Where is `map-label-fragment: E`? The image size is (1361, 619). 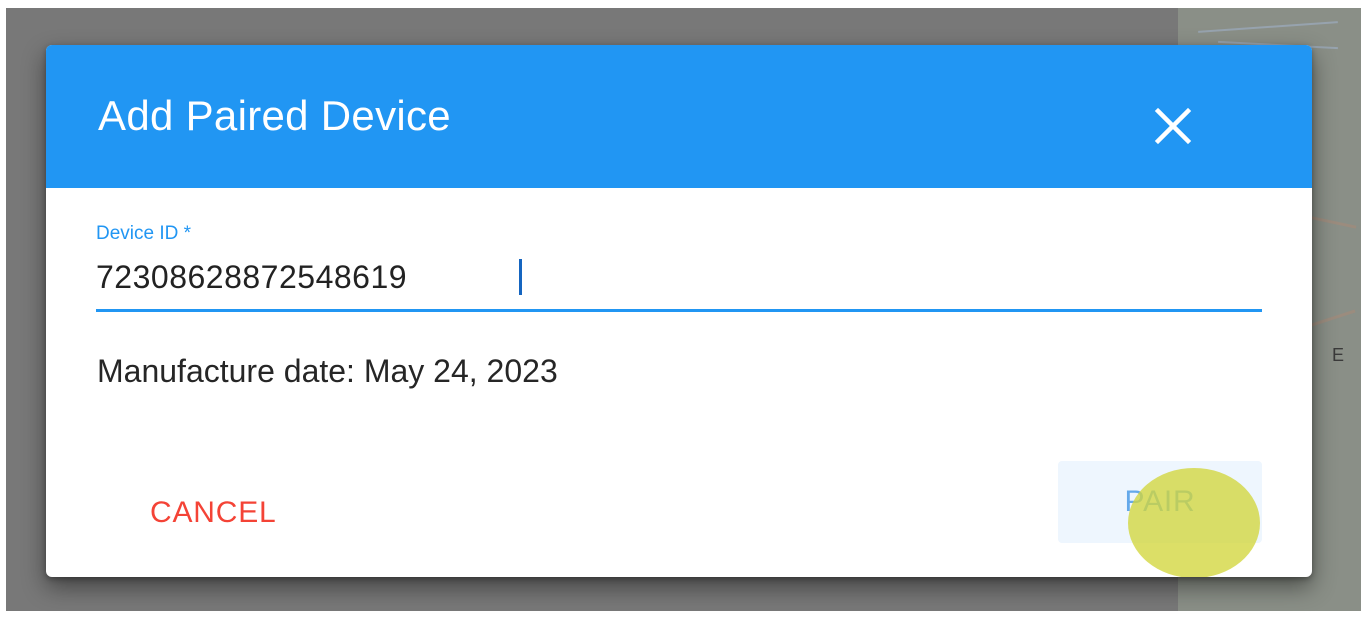 map-label-fragment: E is located at coordinates (1338, 355).